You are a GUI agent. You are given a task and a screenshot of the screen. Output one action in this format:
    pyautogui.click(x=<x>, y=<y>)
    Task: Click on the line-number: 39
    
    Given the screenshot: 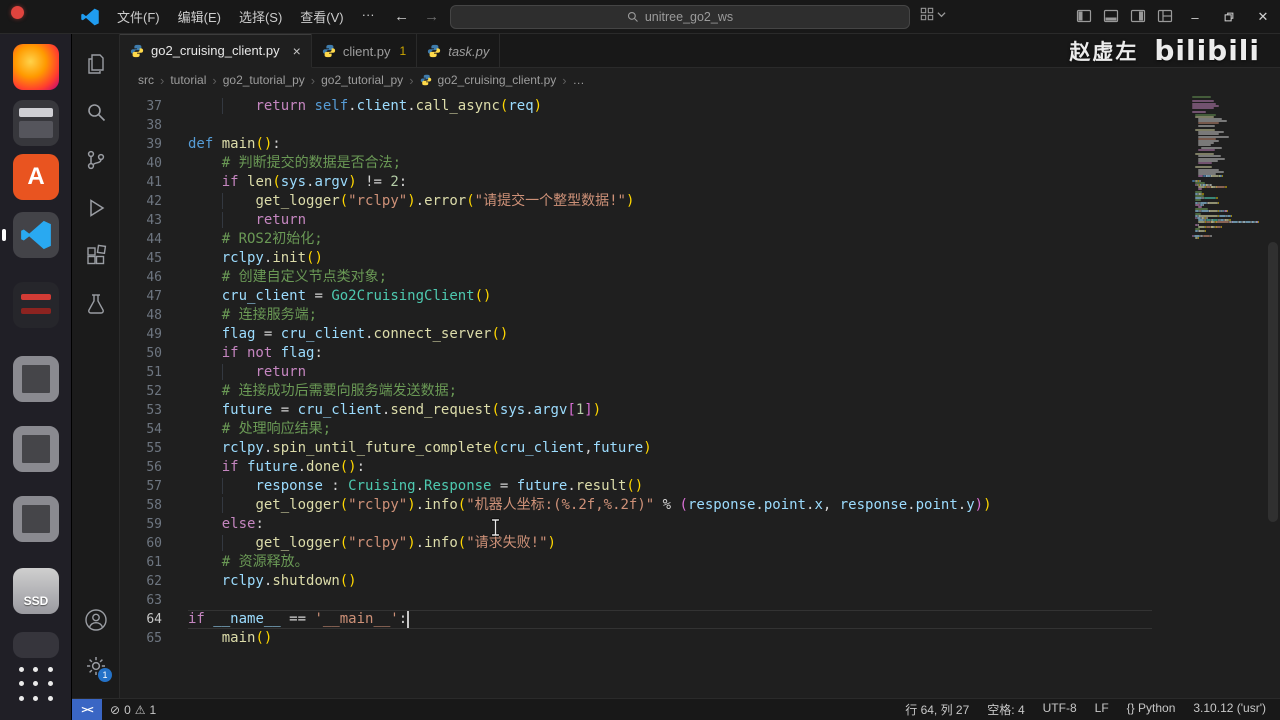 What is the action you would take?
    pyautogui.click(x=154, y=144)
    